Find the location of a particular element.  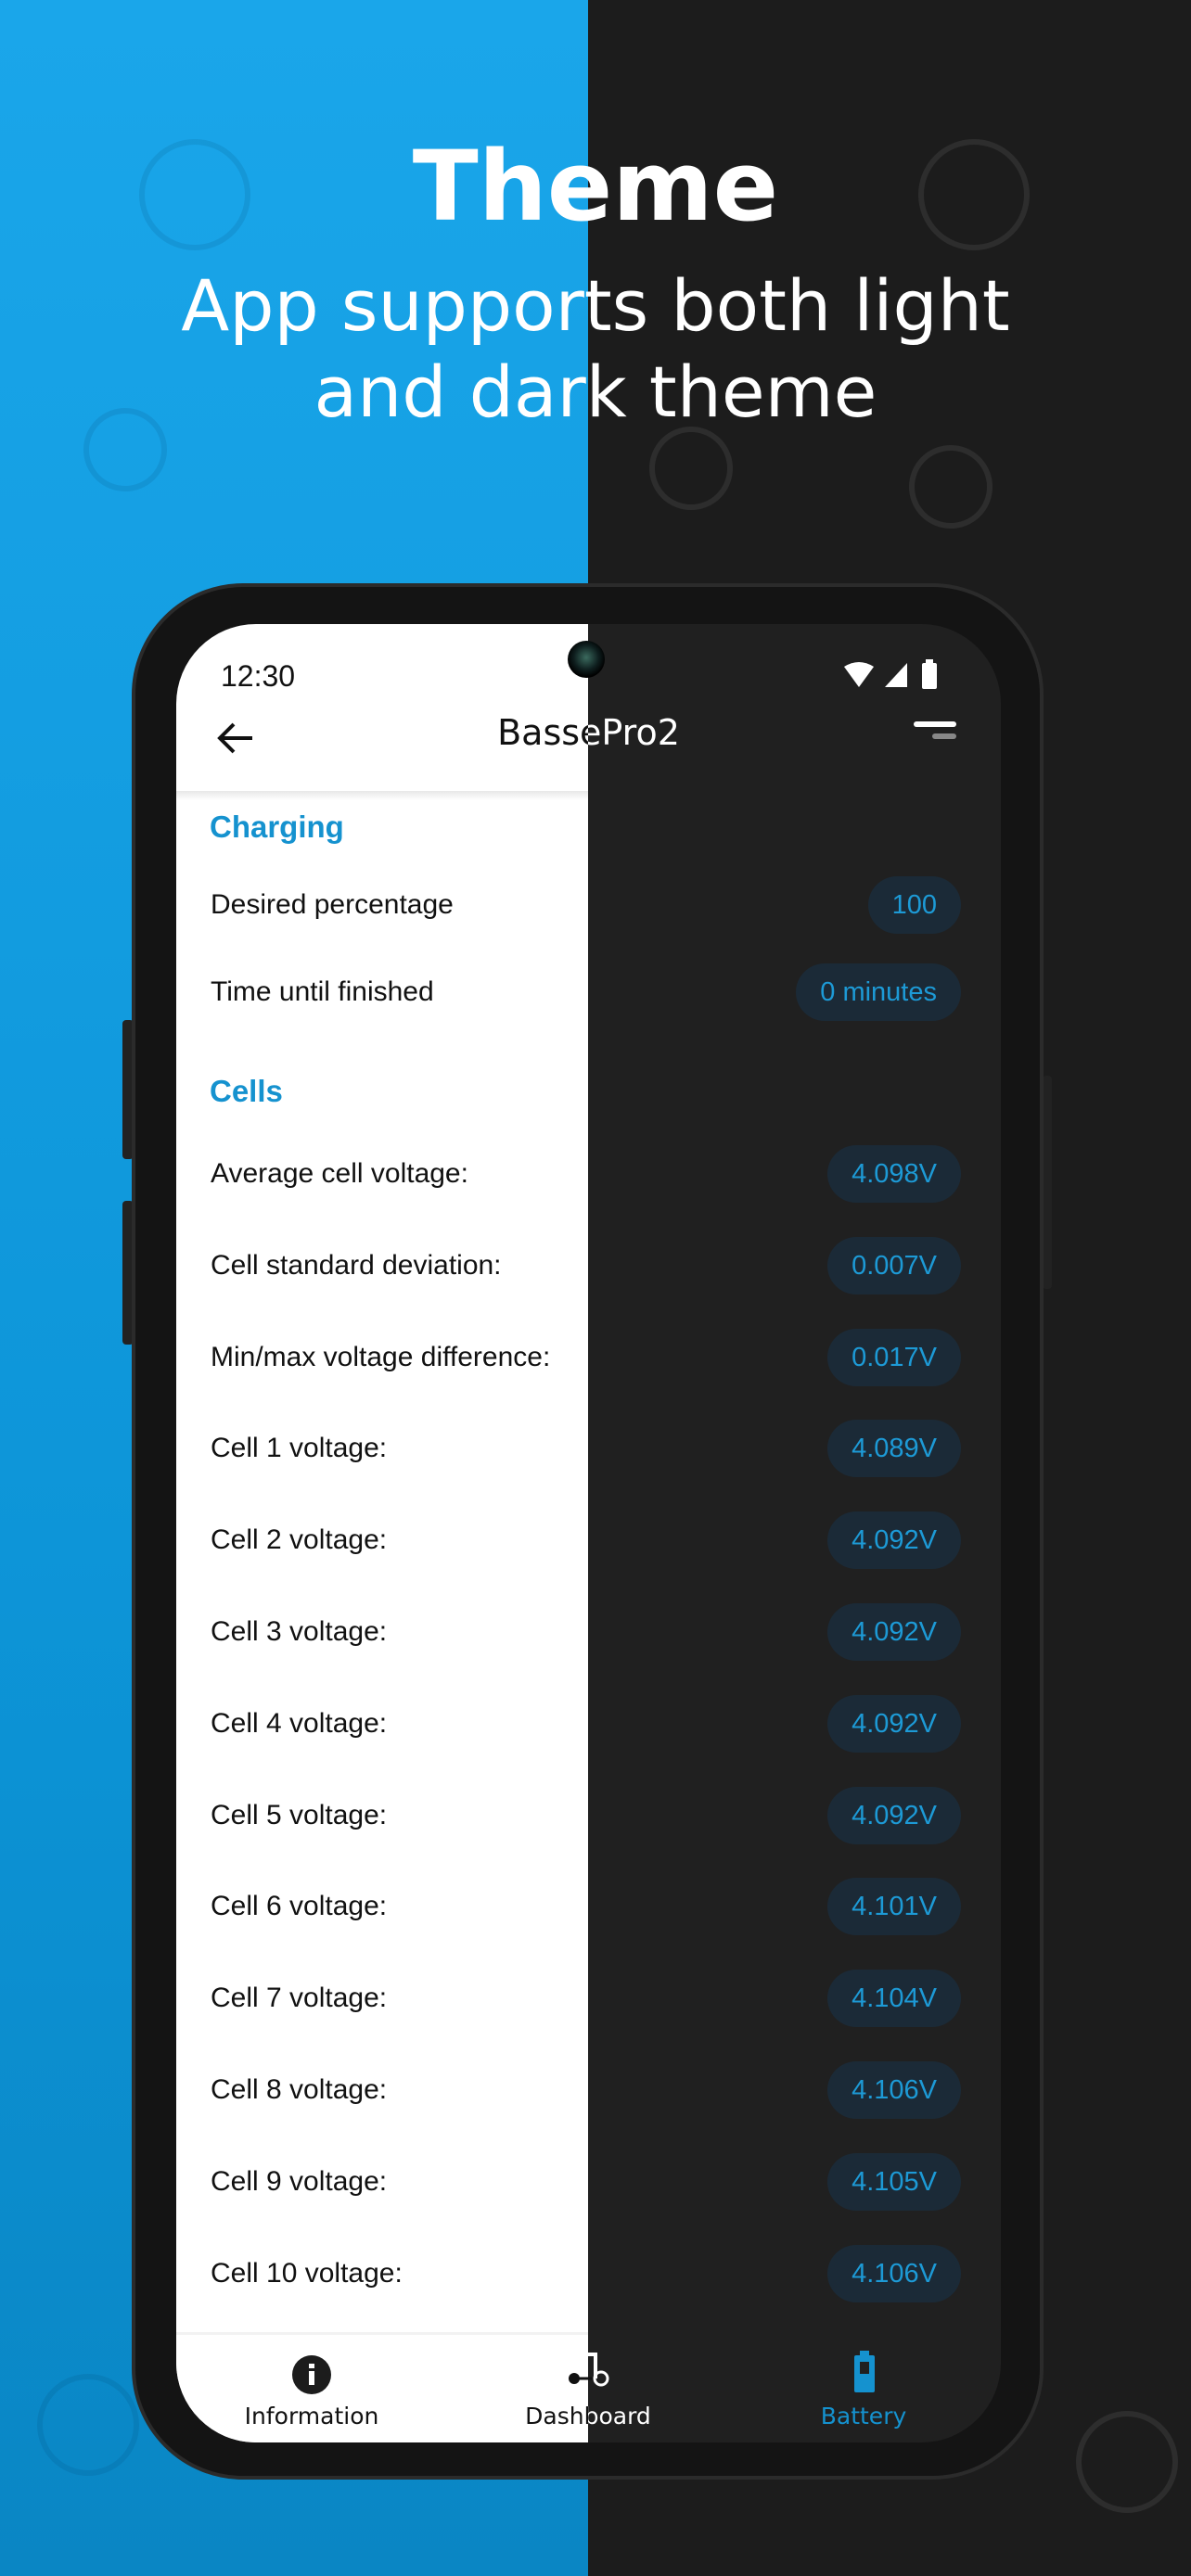

row-label: Cell 10 voltage: is located at coordinates (307, 2273).